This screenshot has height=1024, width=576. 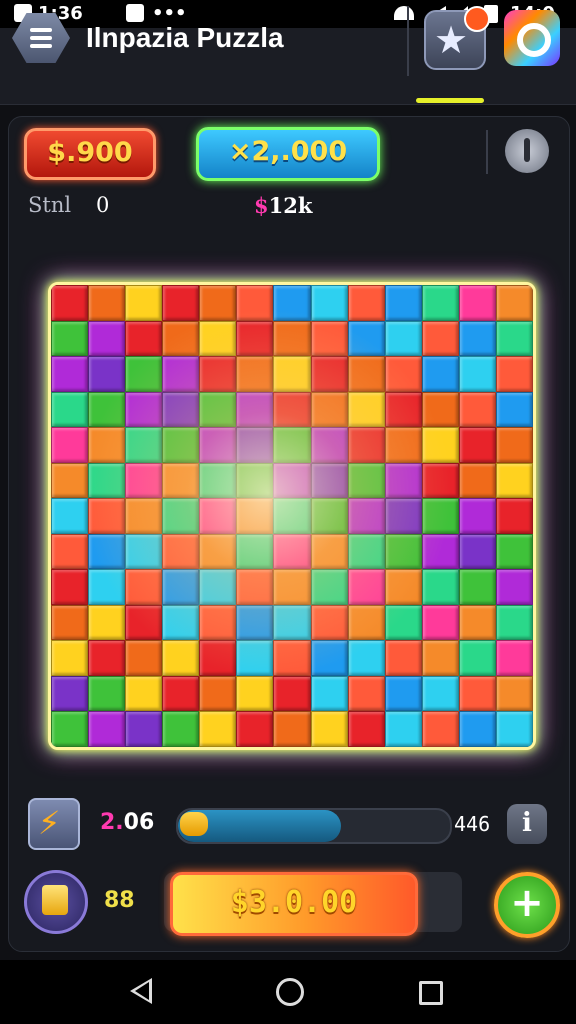 What do you see at coordinates (288, 154) in the screenshot?
I see `multiplier-display: ×2,.000` at bounding box center [288, 154].